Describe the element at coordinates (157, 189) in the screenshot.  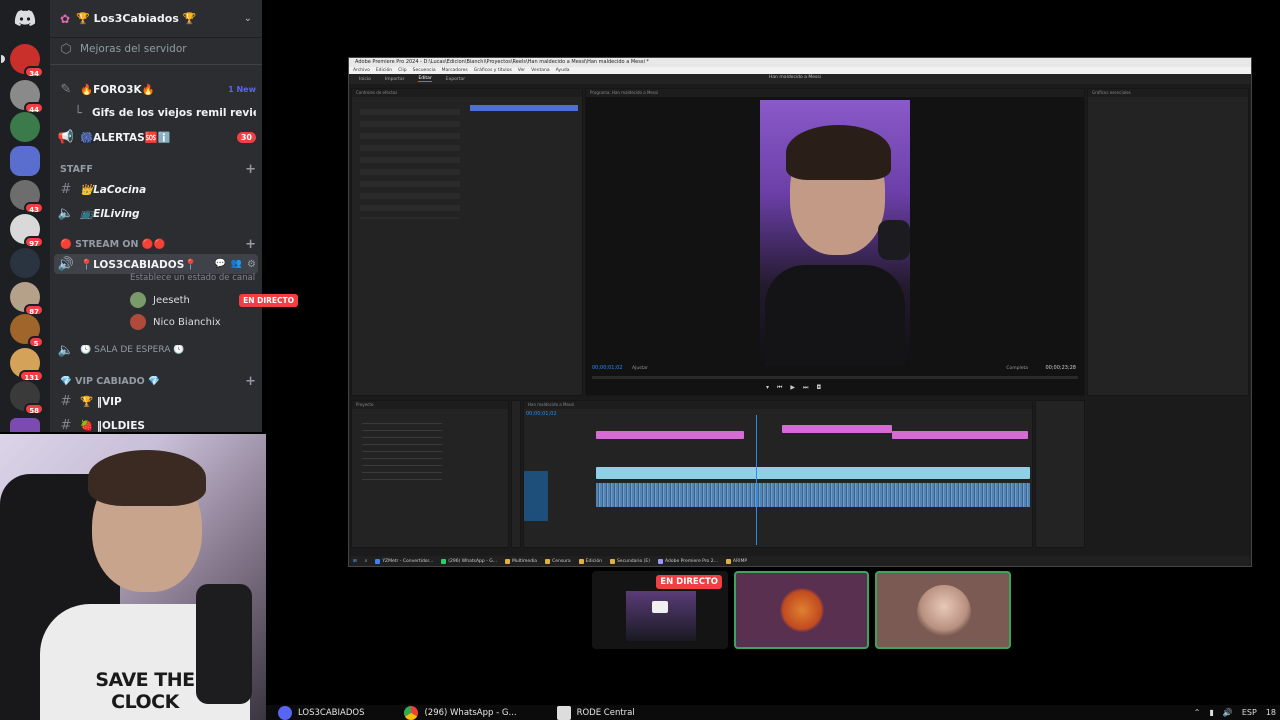
I see `channel-lacocina: # 👑LaCocina` at that location.